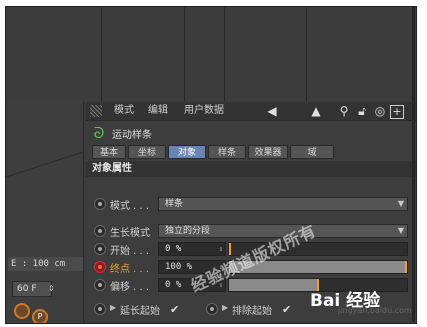  What do you see at coordinates (187, 152) in the screenshot?
I see `tab-object: 对象` at bounding box center [187, 152].